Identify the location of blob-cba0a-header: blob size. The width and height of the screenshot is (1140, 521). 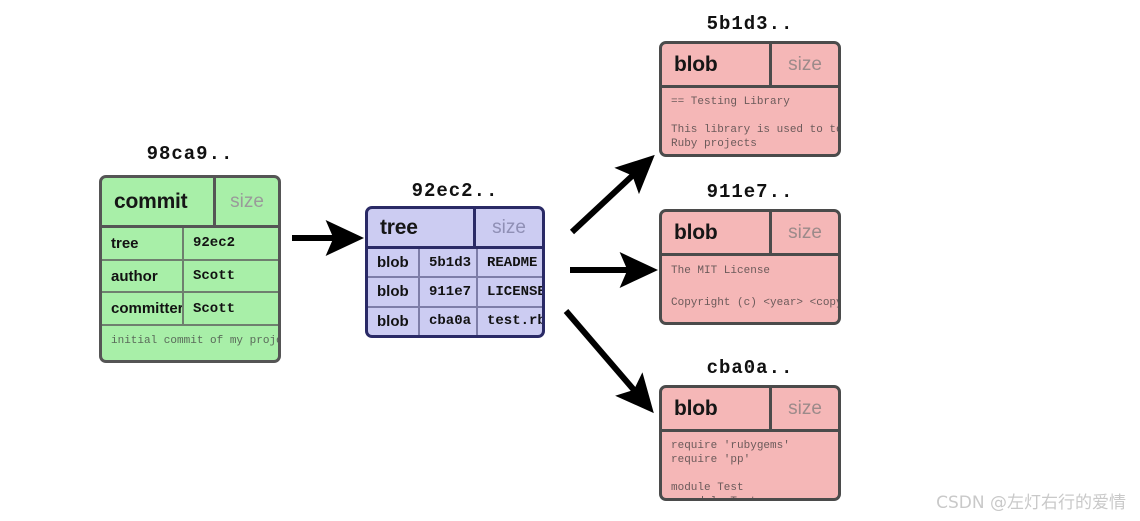
(750, 410).